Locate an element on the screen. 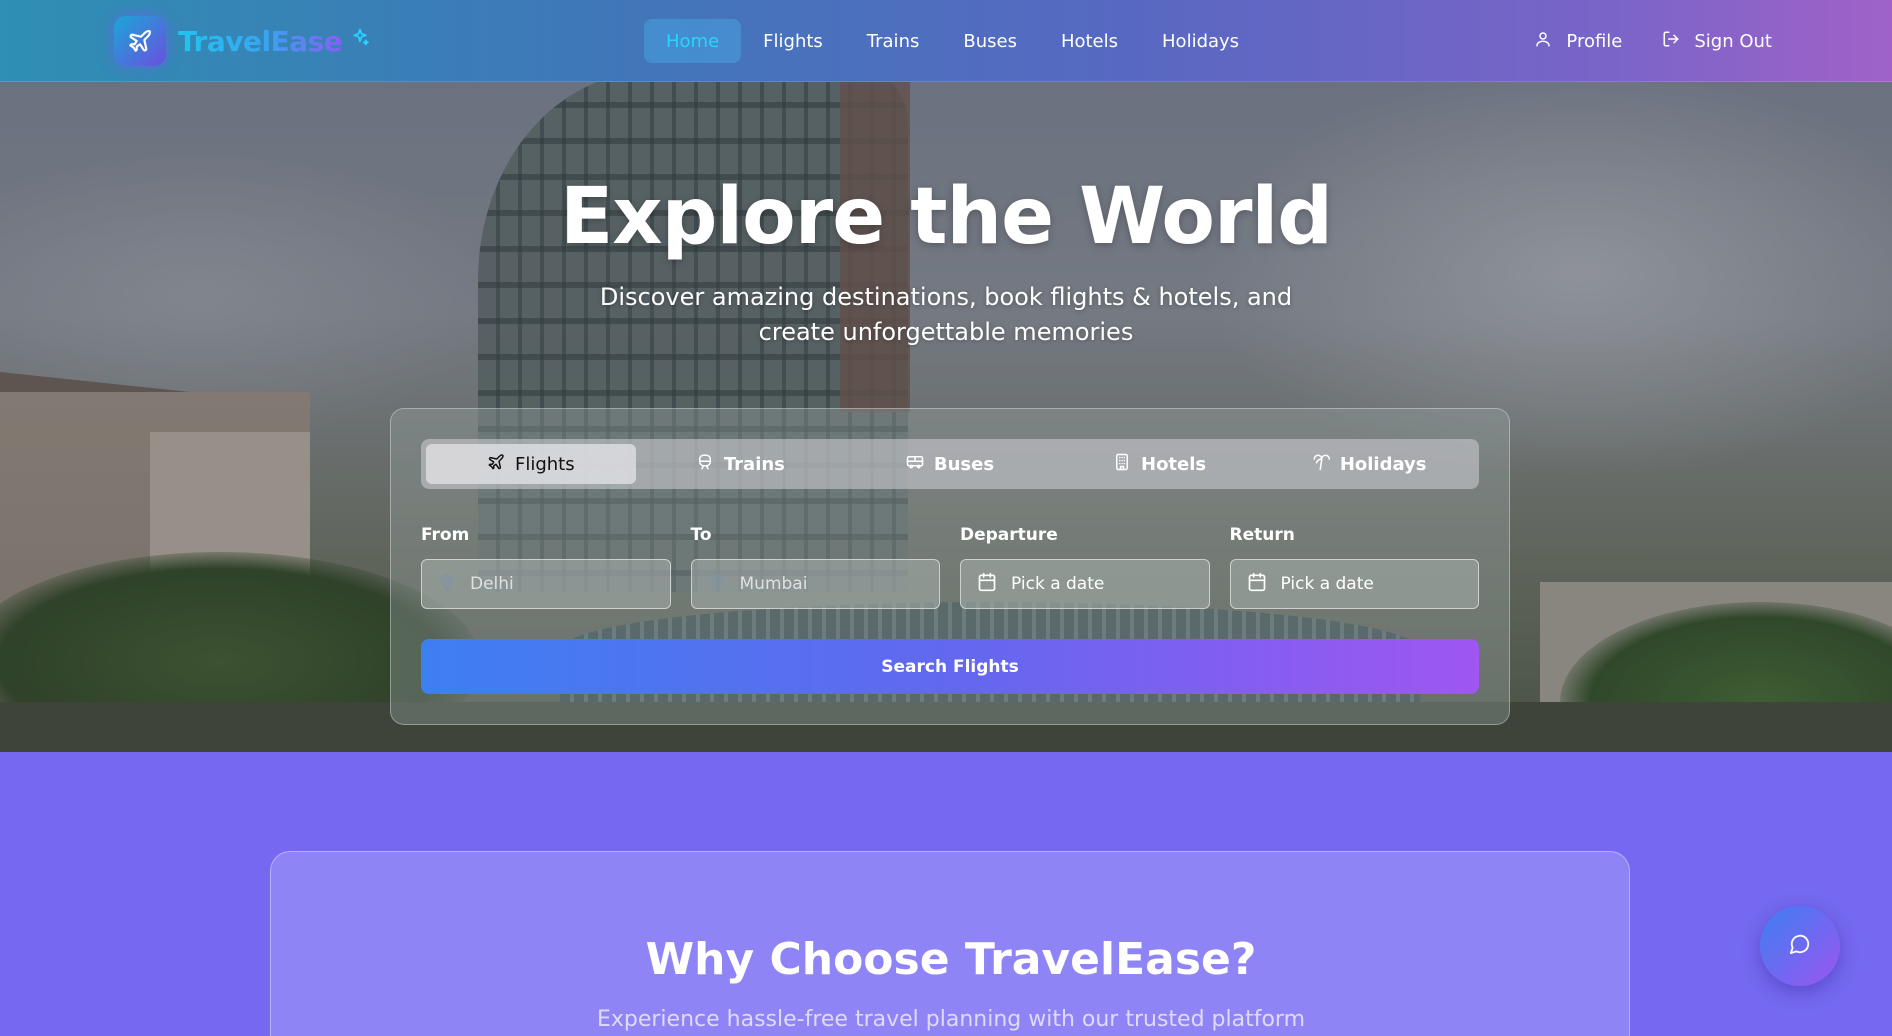 This screenshot has height=1036, width=1892. chat-bubble-icon is located at coordinates (1800, 946).